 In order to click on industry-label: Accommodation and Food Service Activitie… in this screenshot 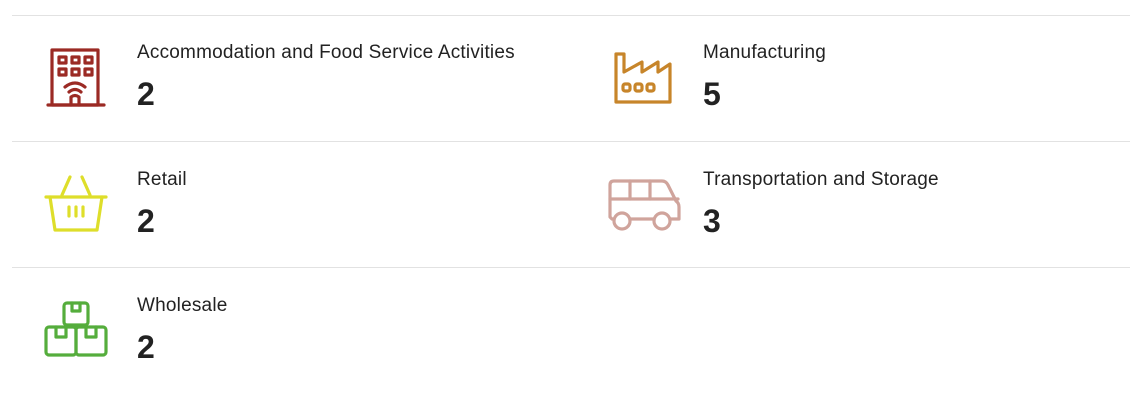, I will do `click(326, 52)`.